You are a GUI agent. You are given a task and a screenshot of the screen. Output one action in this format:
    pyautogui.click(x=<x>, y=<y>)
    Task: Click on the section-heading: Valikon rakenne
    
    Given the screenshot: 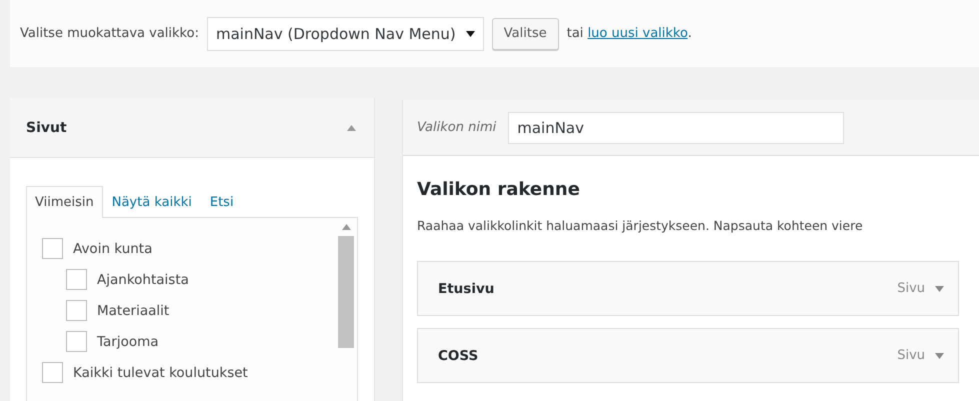 What is the action you would take?
    pyautogui.click(x=499, y=189)
    